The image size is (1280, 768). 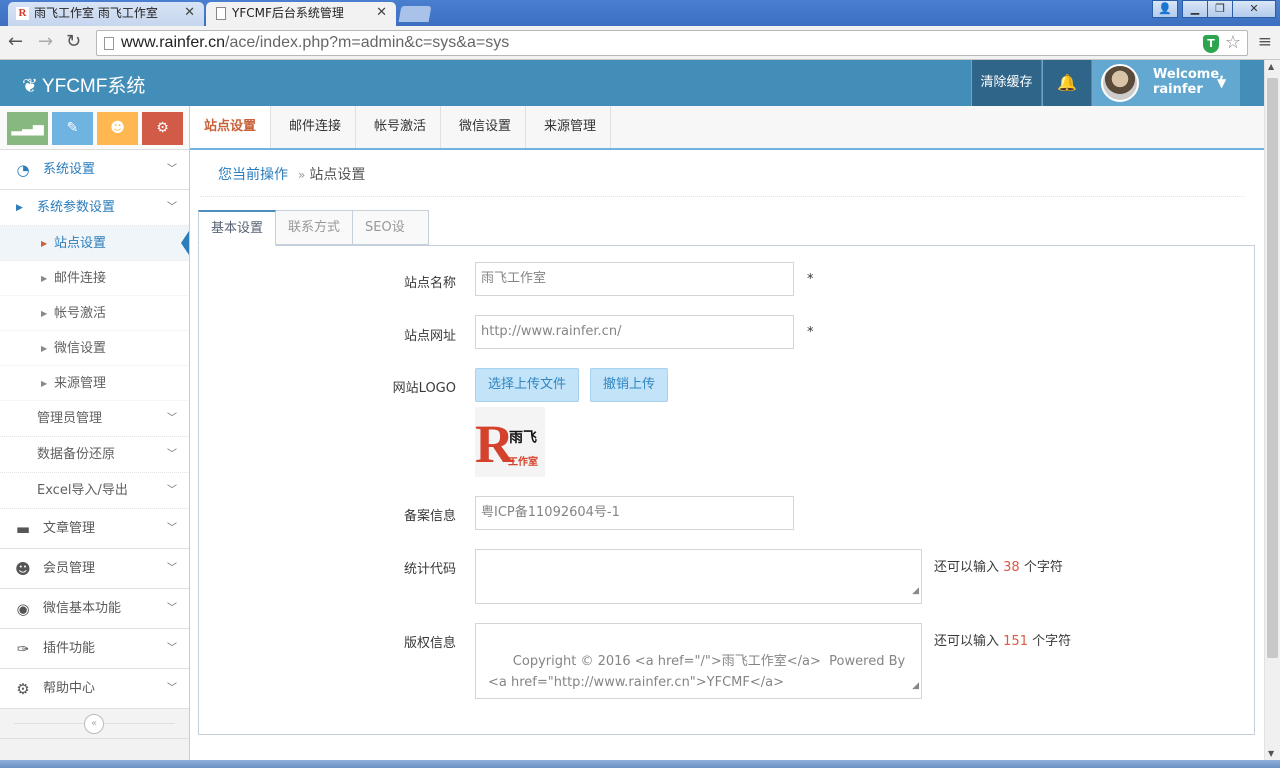 I want to click on bell-icon: 🔔, so click(x=1066, y=83).